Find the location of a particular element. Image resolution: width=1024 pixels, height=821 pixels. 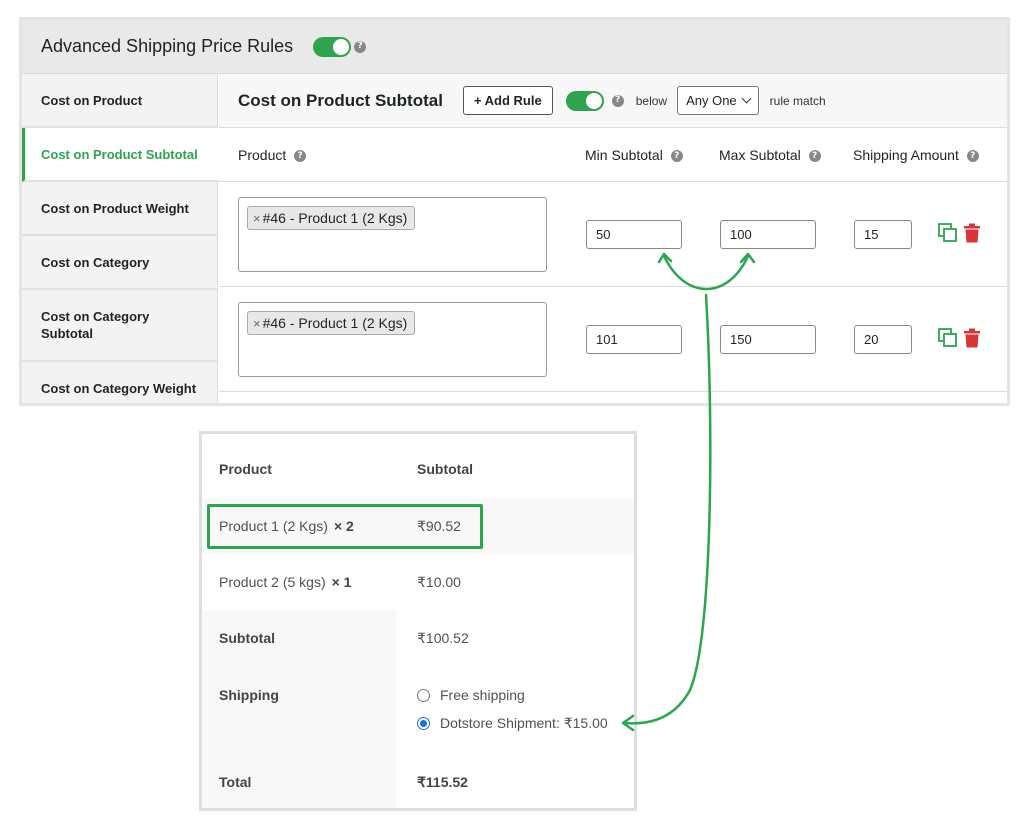

col-max-subtotal: Max Subtotal ? is located at coordinates (770, 155).